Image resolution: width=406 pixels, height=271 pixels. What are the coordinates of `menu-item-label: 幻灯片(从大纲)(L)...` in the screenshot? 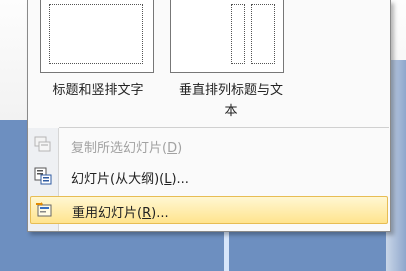 It's located at (130, 179).